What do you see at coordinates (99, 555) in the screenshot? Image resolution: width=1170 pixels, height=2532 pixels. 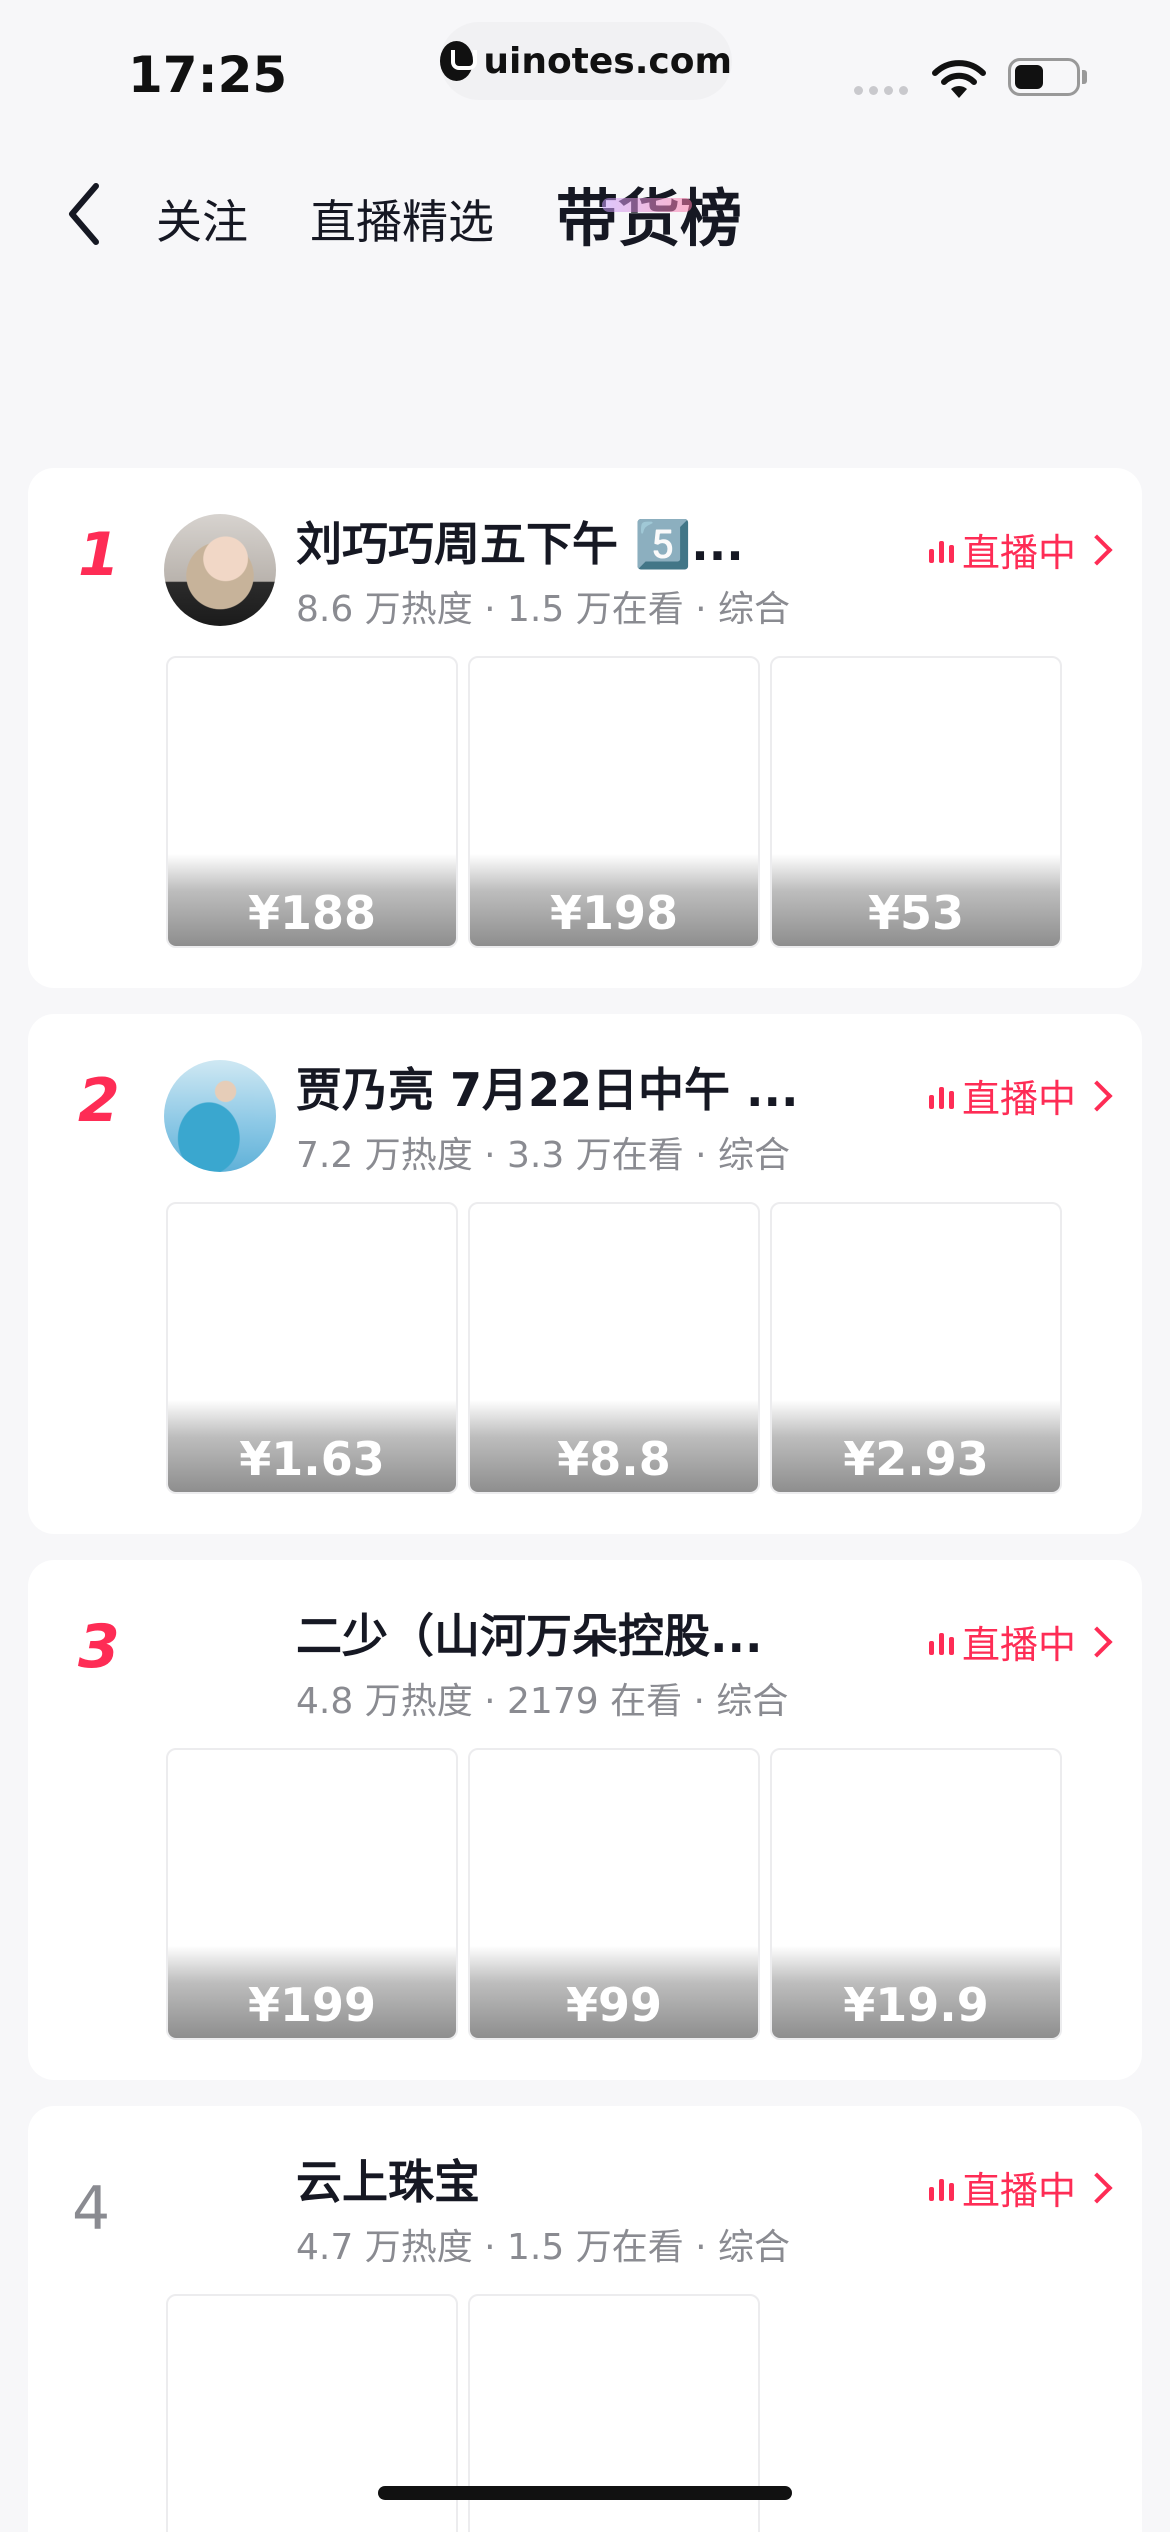 I see `rank-number: 1` at bounding box center [99, 555].